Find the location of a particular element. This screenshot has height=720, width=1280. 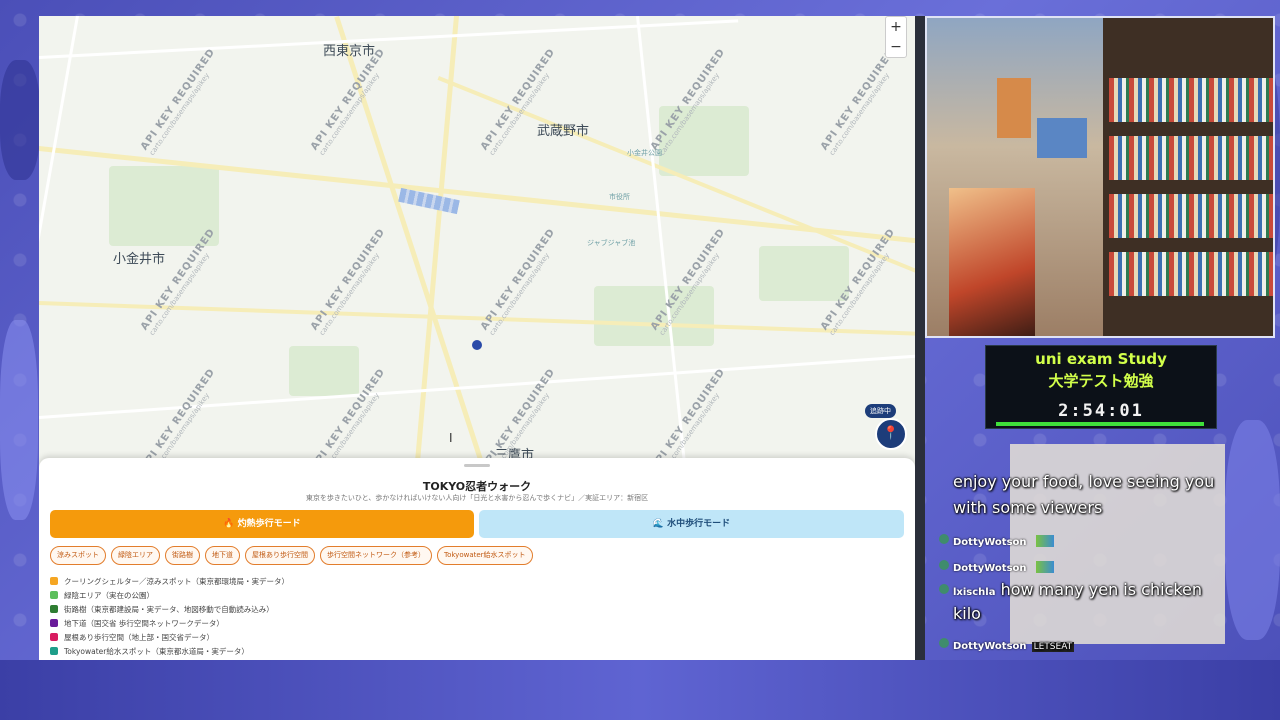

timer-progress-fill is located at coordinates (1100, 424).